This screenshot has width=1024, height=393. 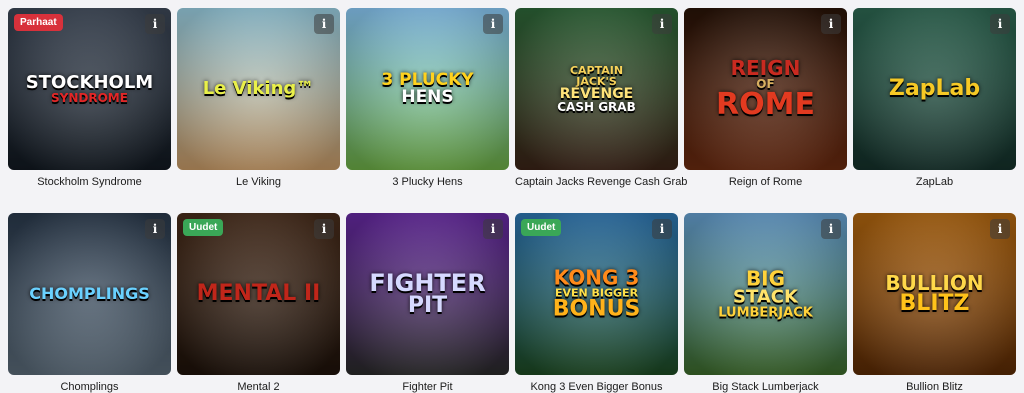 I want to click on game-logo-line: MENTAL II, so click(x=258, y=293).